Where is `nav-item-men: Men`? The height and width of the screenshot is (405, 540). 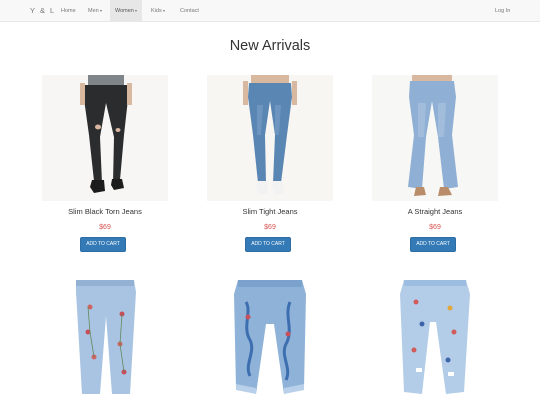
nav-item-men: Men is located at coordinates (95, 11).